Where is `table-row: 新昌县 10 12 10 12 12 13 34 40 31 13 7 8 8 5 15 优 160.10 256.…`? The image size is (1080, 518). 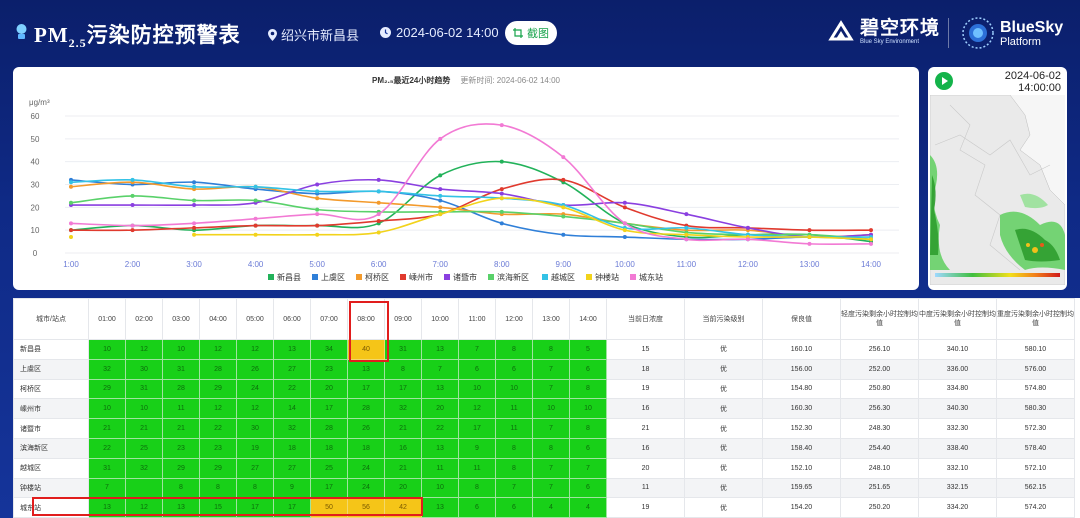
table-row: 新昌县 10 12 10 12 12 13 34 40 31 13 7 8 8 5 15 优 160.10 256.… is located at coordinates (544, 349).